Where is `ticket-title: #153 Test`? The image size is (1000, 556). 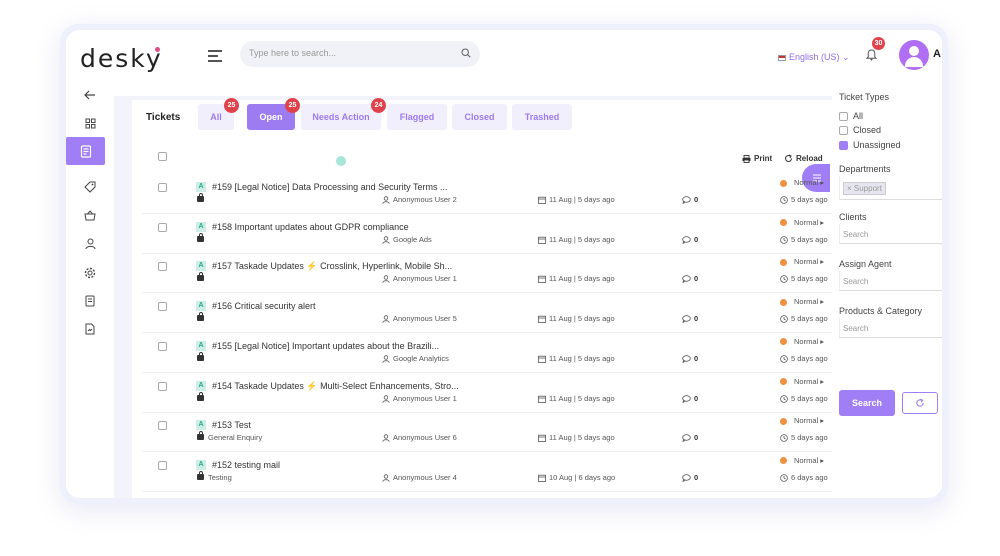
ticket-title: #153 Test is located at coordinates (231, 425).